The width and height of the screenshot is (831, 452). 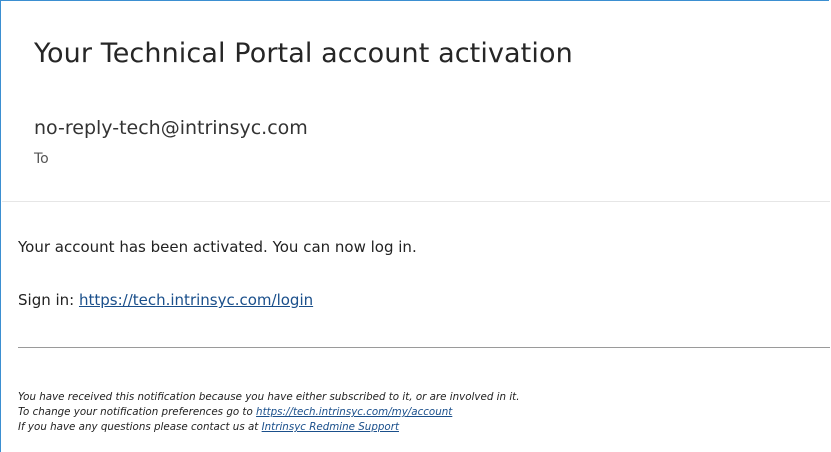 What do you see at coordinates (303, 53) in the screenshot?
I see `email-subject: Your Technical Portal account activation` at bounding box center [303, 53].